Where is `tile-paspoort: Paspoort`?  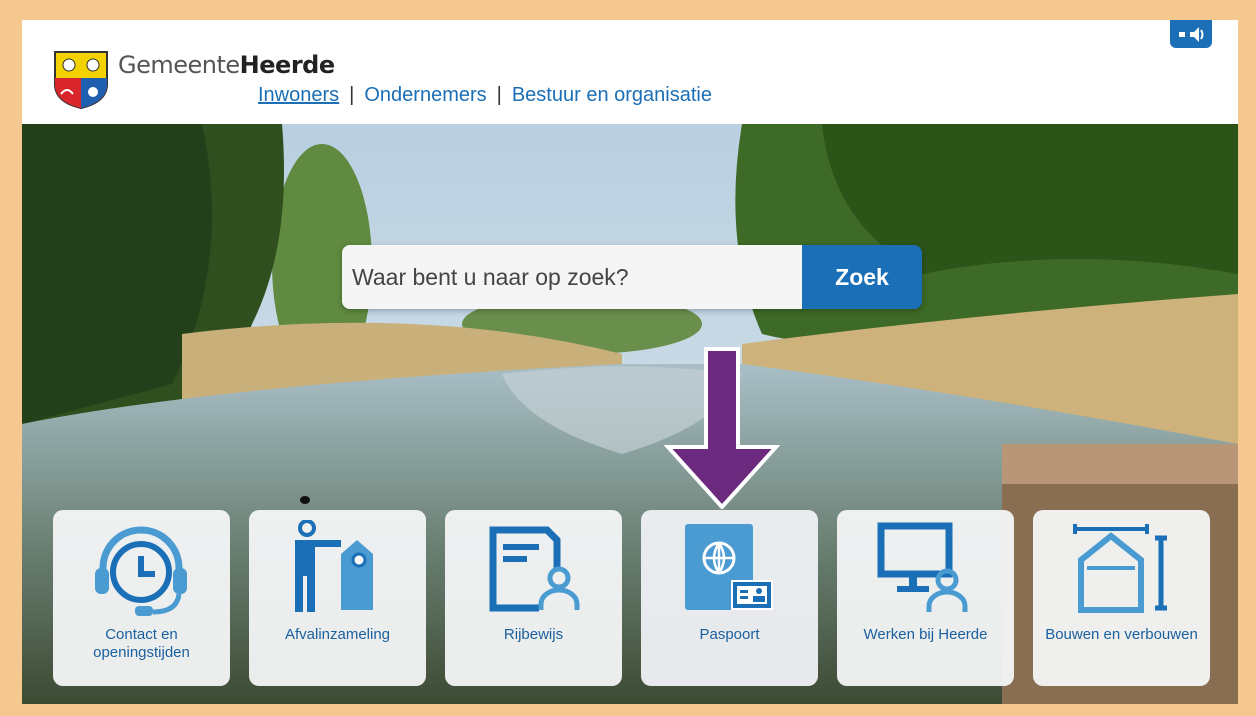 tile-paspoort: Paspoort is located at coordinates (729, 598).